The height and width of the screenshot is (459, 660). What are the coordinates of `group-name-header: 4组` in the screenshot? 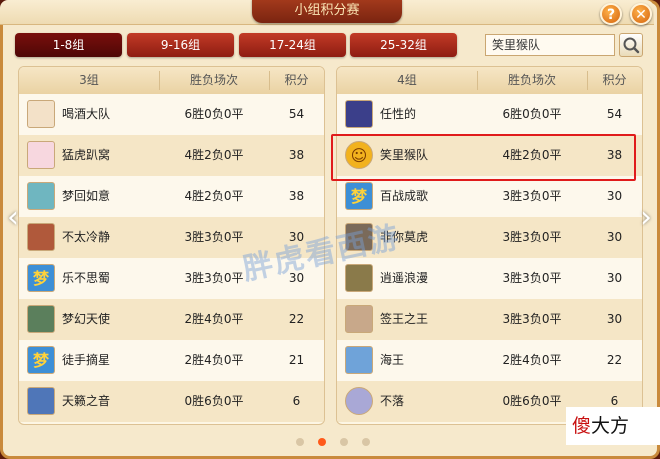 It's located at (407, 80).